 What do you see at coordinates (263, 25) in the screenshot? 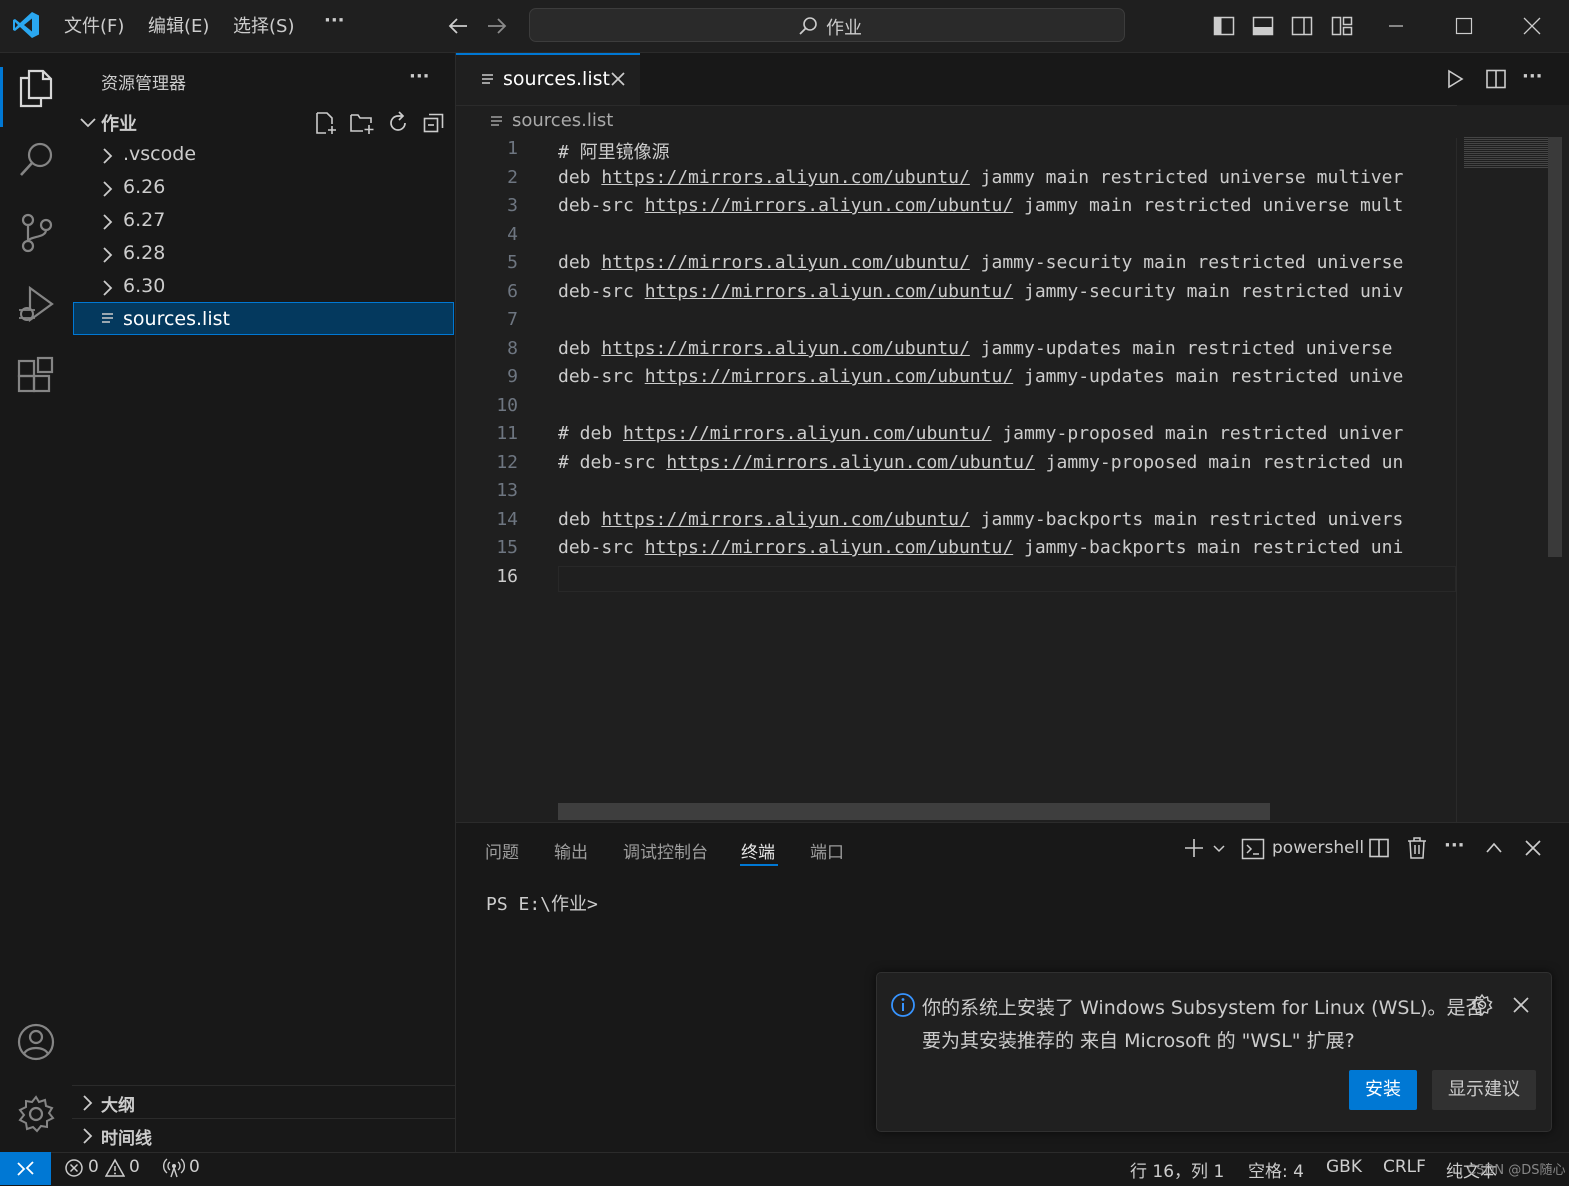
I see `menu-selection: 选择(S)` at bounding box center [263, 25].